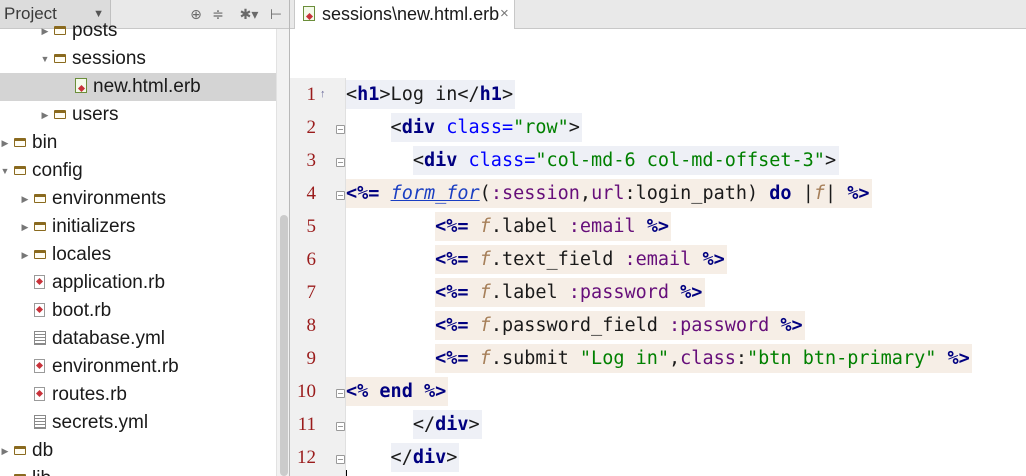 The width and height of the screenshot is (1026, 476). Describe the element at coordinates (697, 193) in the screenshot. I see `code-token: :login_path)` at that location.